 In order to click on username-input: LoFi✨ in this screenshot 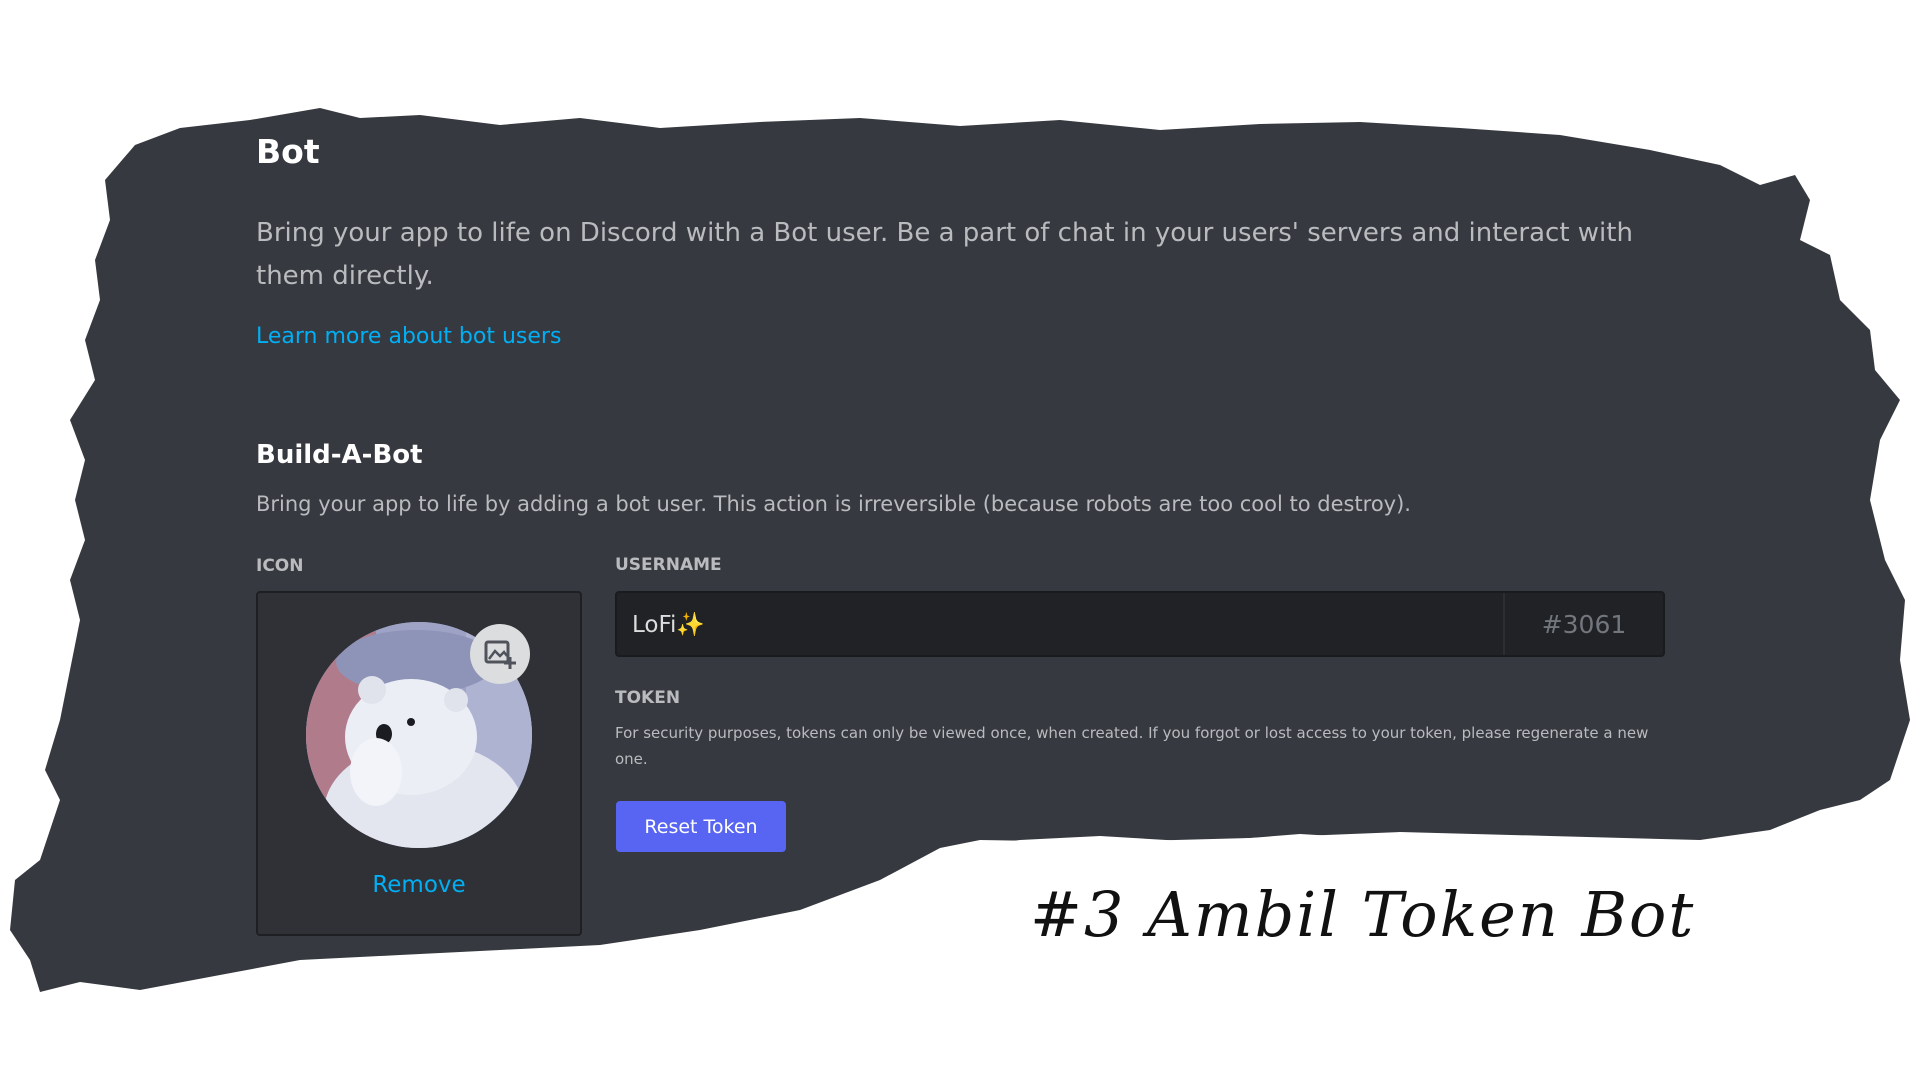, I will do `click(1060, 624)`.